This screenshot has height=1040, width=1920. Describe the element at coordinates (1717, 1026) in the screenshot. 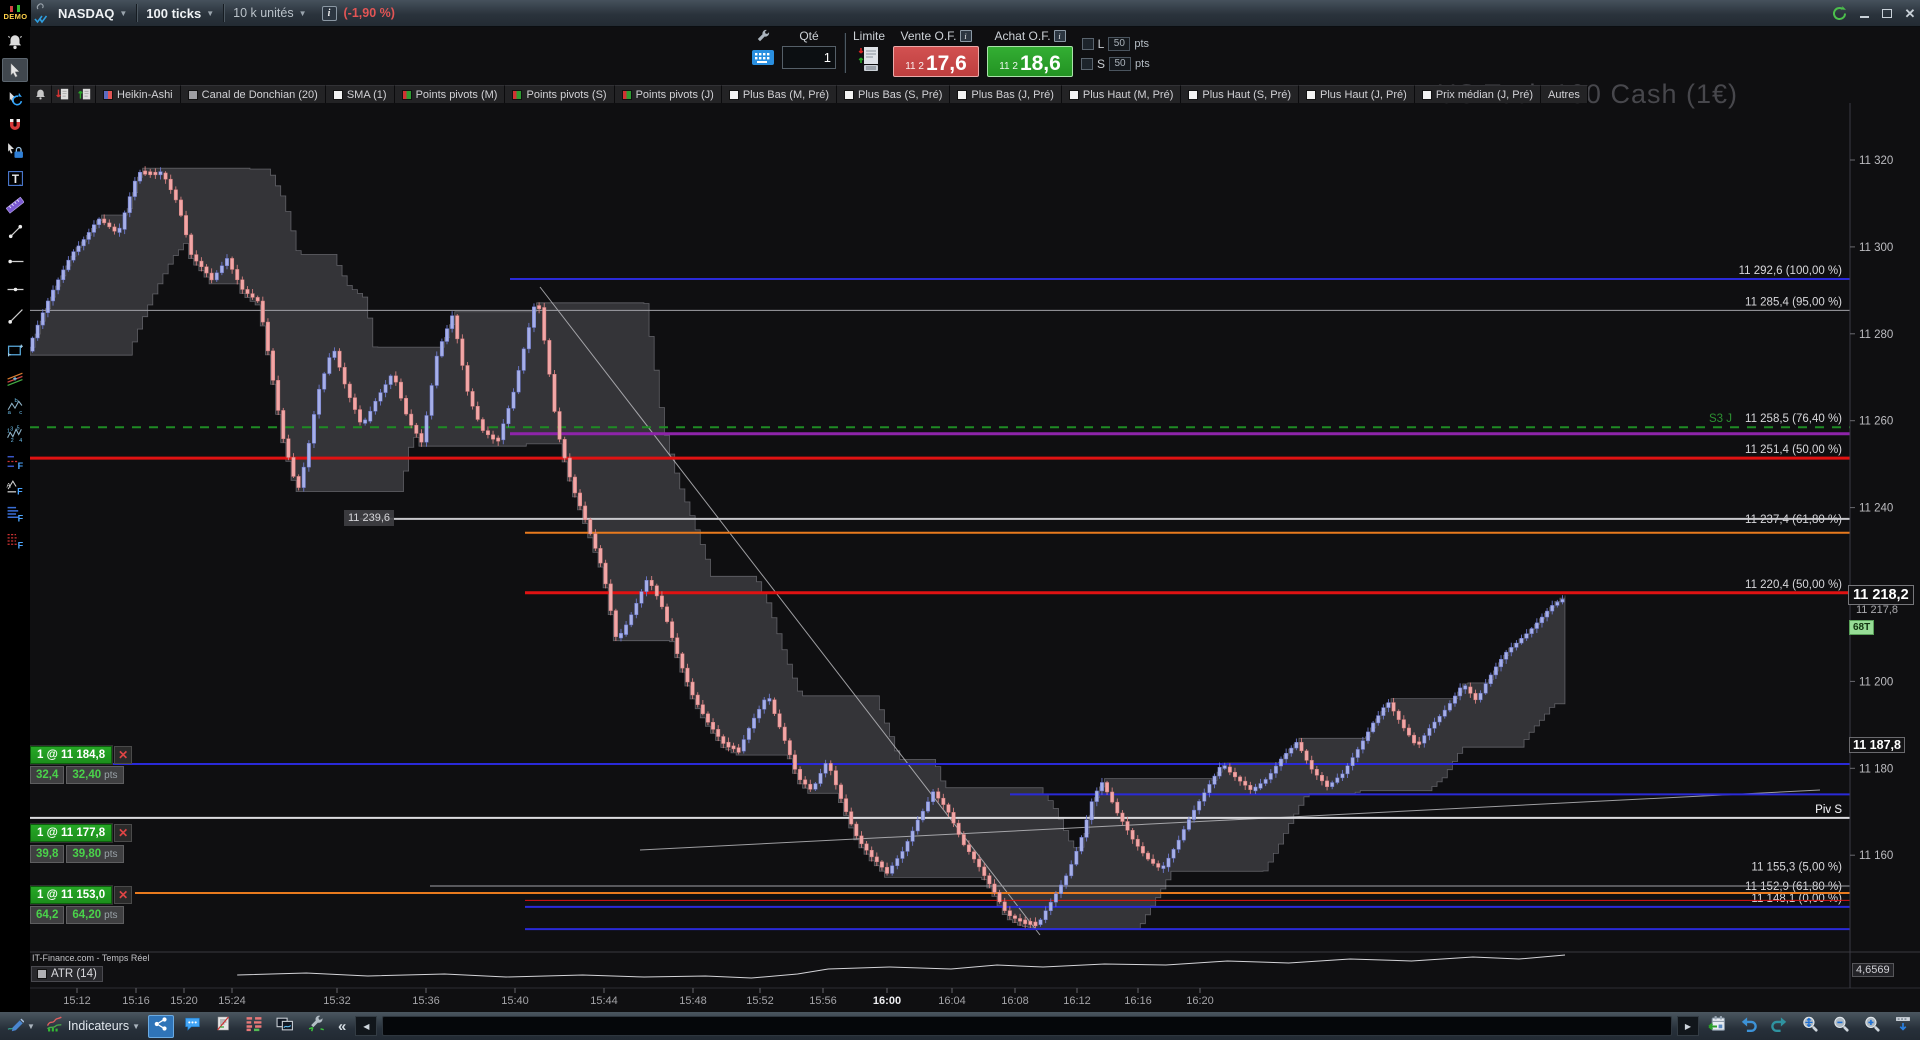

I see `goto-date-button` at that location.